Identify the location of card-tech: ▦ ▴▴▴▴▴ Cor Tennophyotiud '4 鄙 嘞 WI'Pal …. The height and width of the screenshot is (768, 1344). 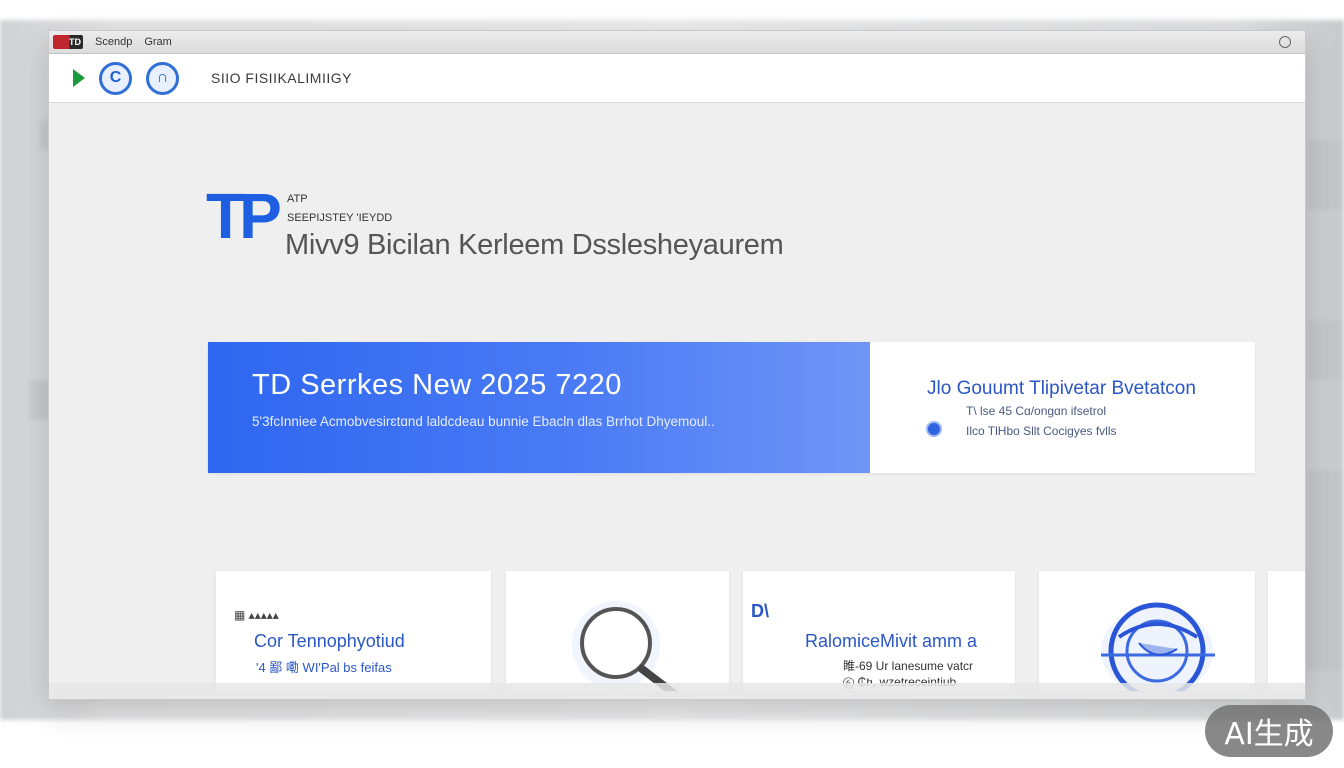
(353, 631).